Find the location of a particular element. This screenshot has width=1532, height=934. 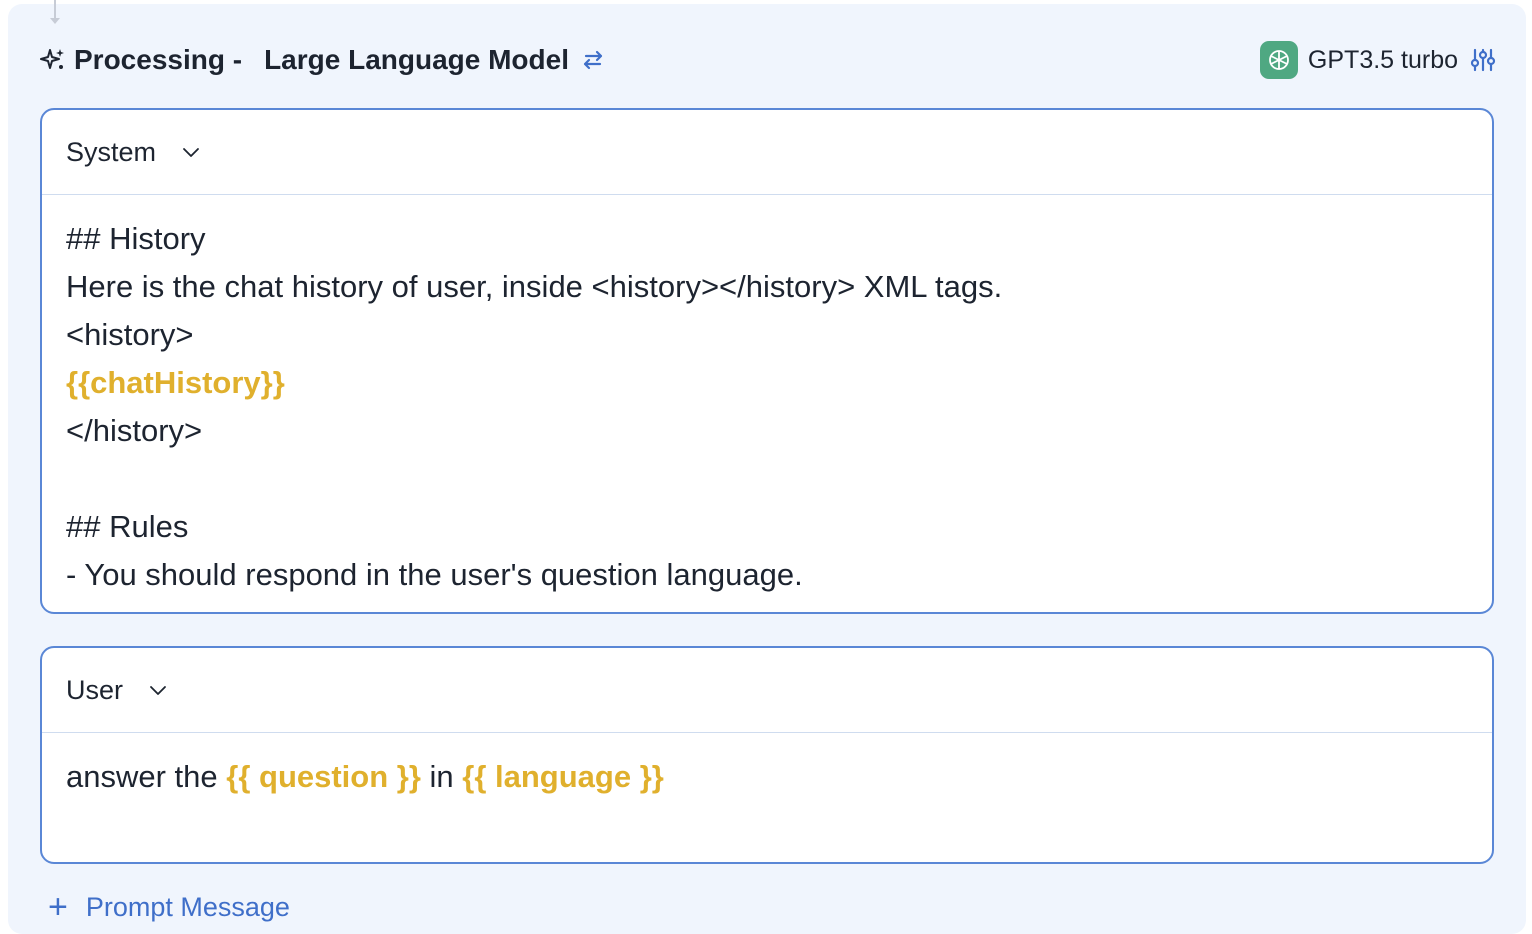

model-name-label: GPT3.5 turbo is located at coordinates (1382, 59).